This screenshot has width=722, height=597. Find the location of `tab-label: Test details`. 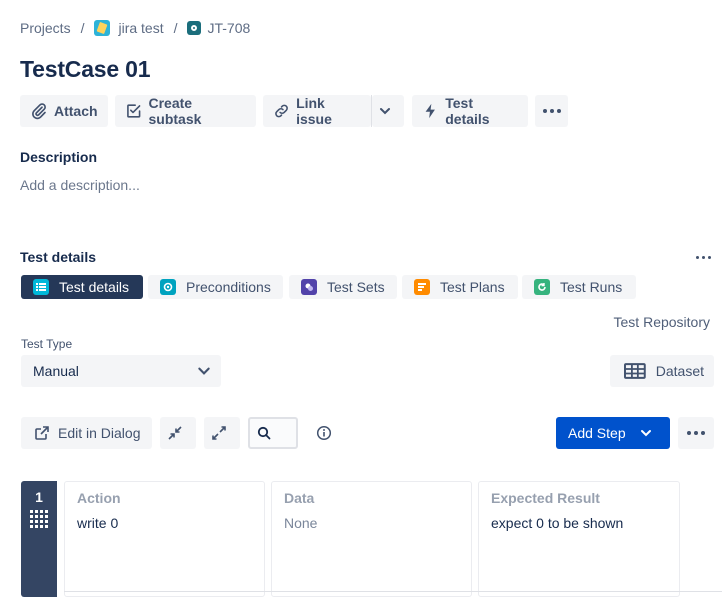

tab-label: Test details is located at coordinates (94, 287).